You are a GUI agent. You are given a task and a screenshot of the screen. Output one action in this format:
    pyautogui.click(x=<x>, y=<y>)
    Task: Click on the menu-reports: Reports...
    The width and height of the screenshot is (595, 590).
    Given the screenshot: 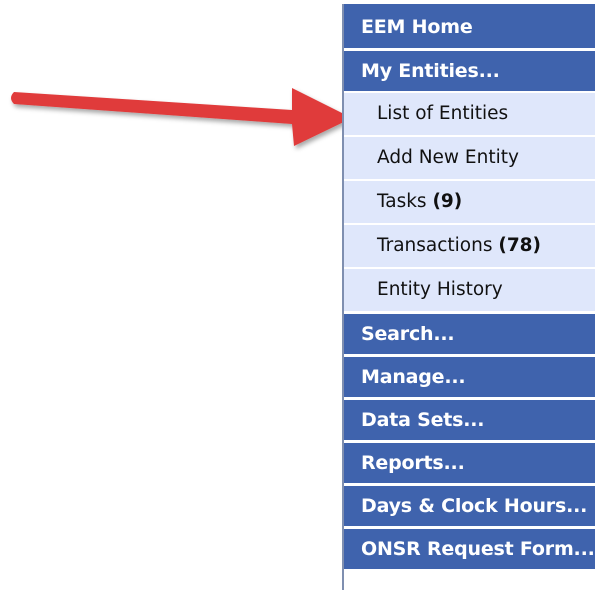 What is the action you would take?
    pyautogui.click(x=469, y=461)
    